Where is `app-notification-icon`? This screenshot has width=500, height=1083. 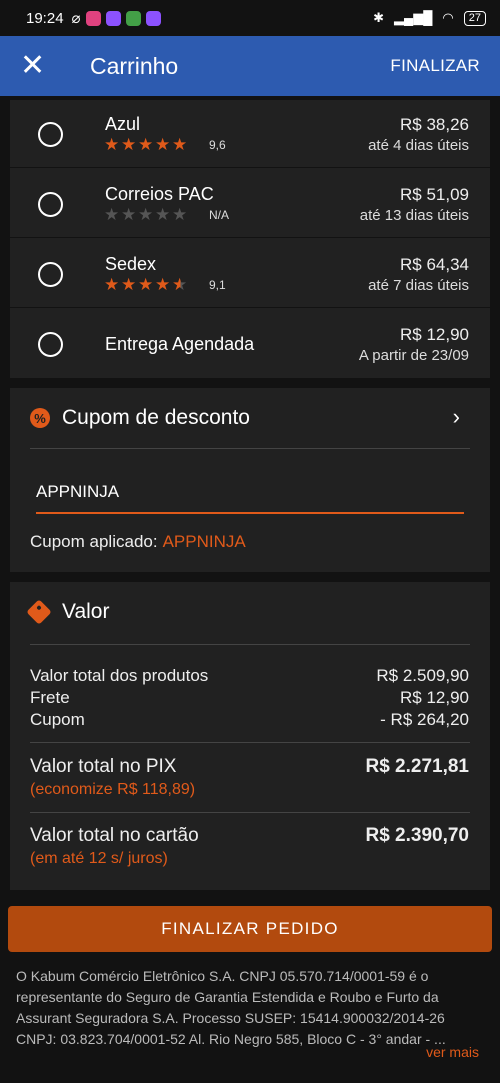 app-notification-icon is located at coordinates (133, 18).